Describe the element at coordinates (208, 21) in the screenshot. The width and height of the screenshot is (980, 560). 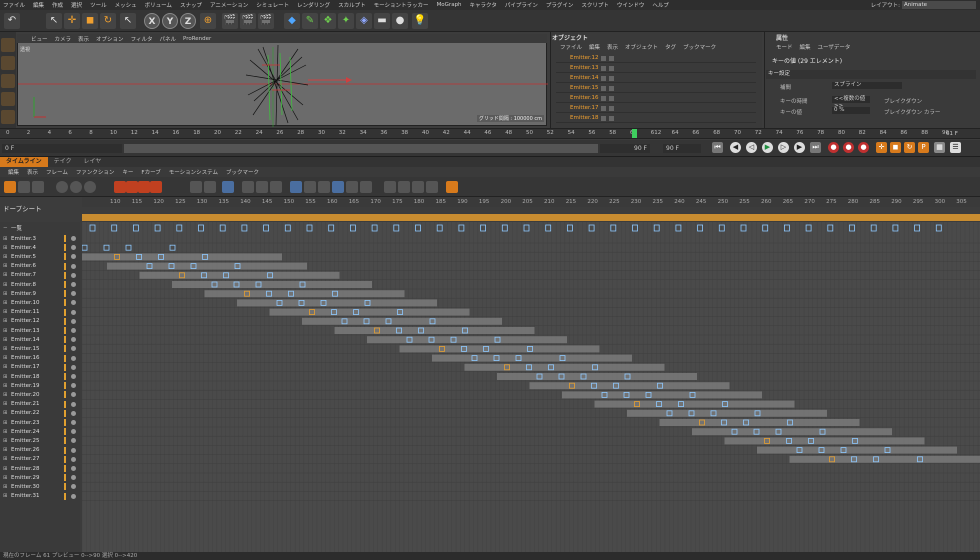
I see `coordinate-system-icon: ⊕` at that location.